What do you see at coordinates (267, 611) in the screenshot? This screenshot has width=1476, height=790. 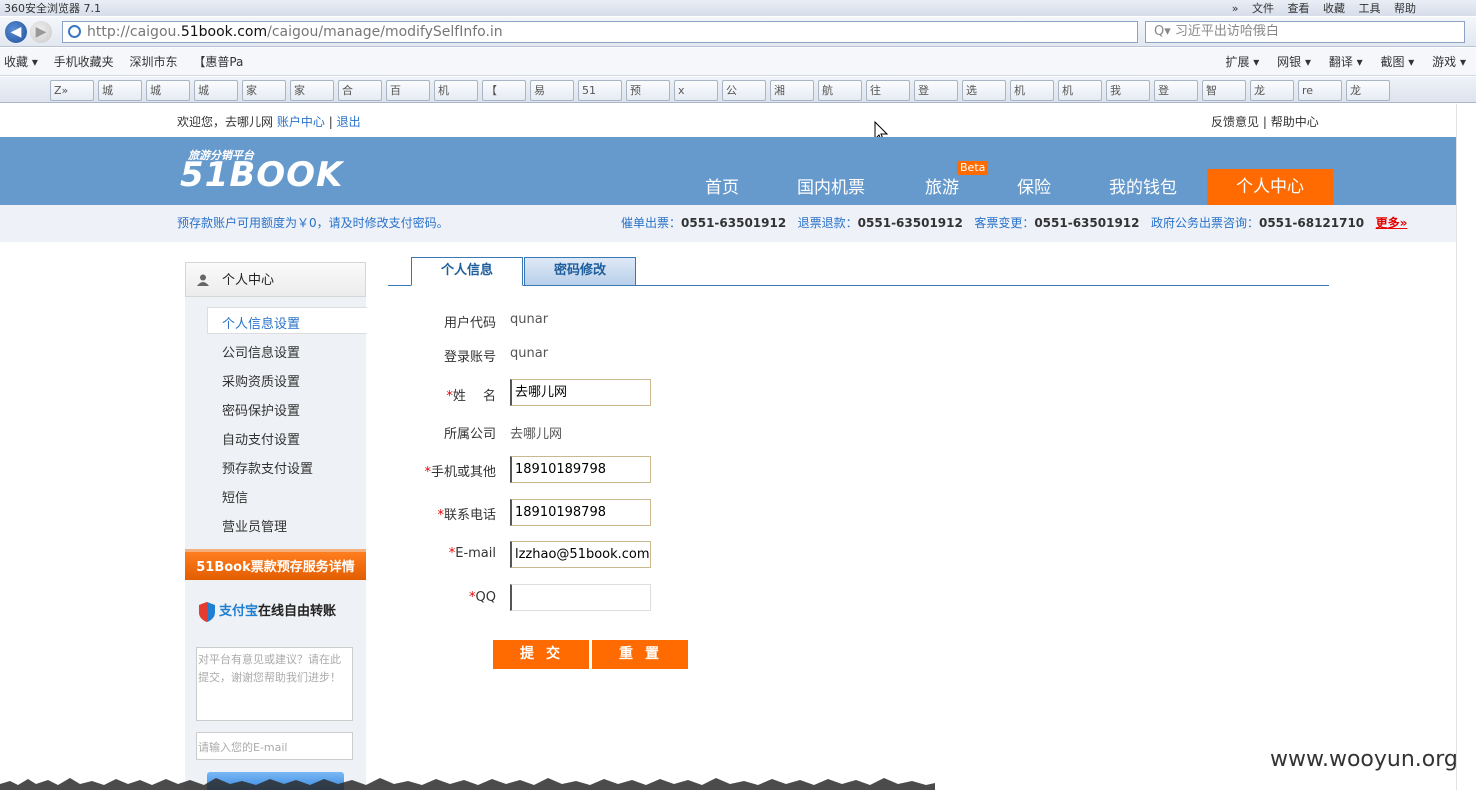 I see `alipay-transfer-link: 支付宝在线自由转账` at bounding box center [267, 611].